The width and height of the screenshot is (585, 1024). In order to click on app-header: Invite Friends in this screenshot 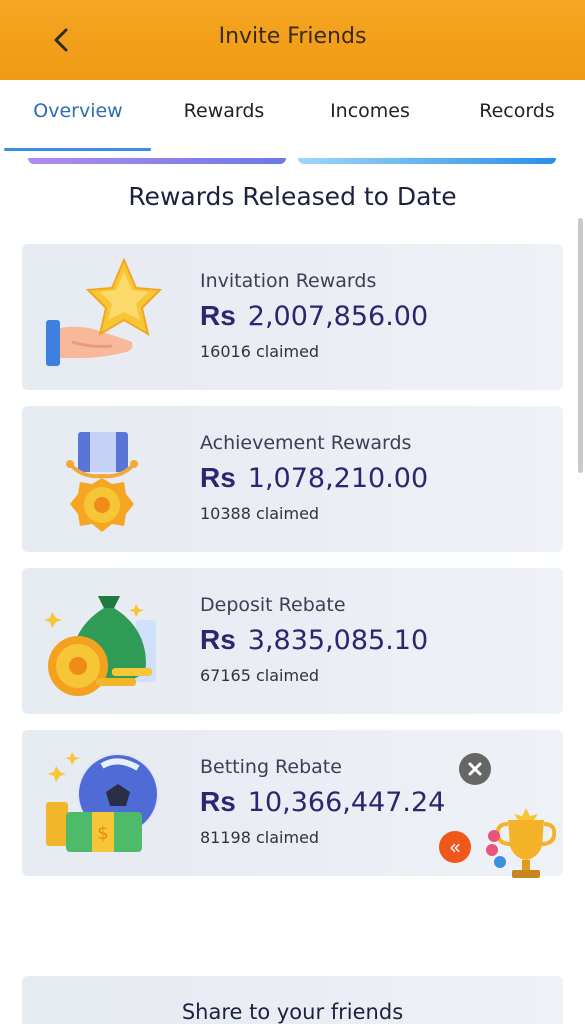, I will do `click(292, 40)`.